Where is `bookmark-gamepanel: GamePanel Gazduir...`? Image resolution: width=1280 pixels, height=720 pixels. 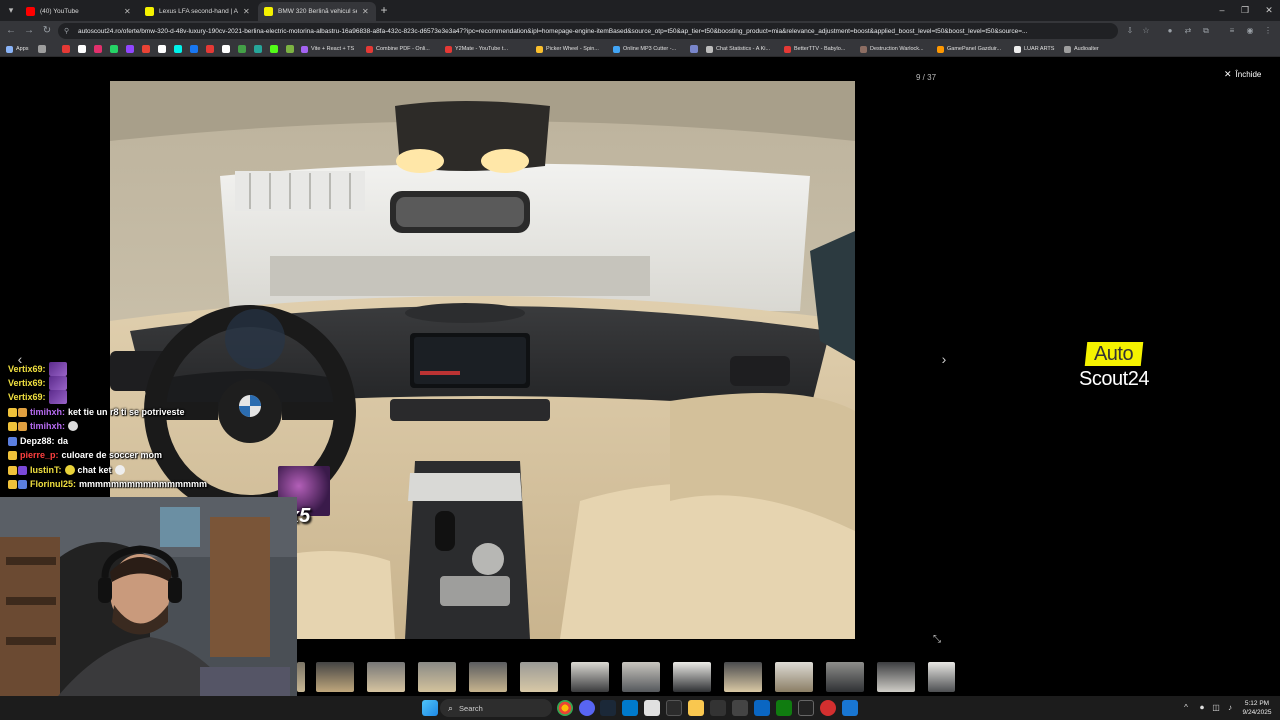 bookmark-gamepanel: GamePanel Gazduir... is located at coordinates (969, 49).